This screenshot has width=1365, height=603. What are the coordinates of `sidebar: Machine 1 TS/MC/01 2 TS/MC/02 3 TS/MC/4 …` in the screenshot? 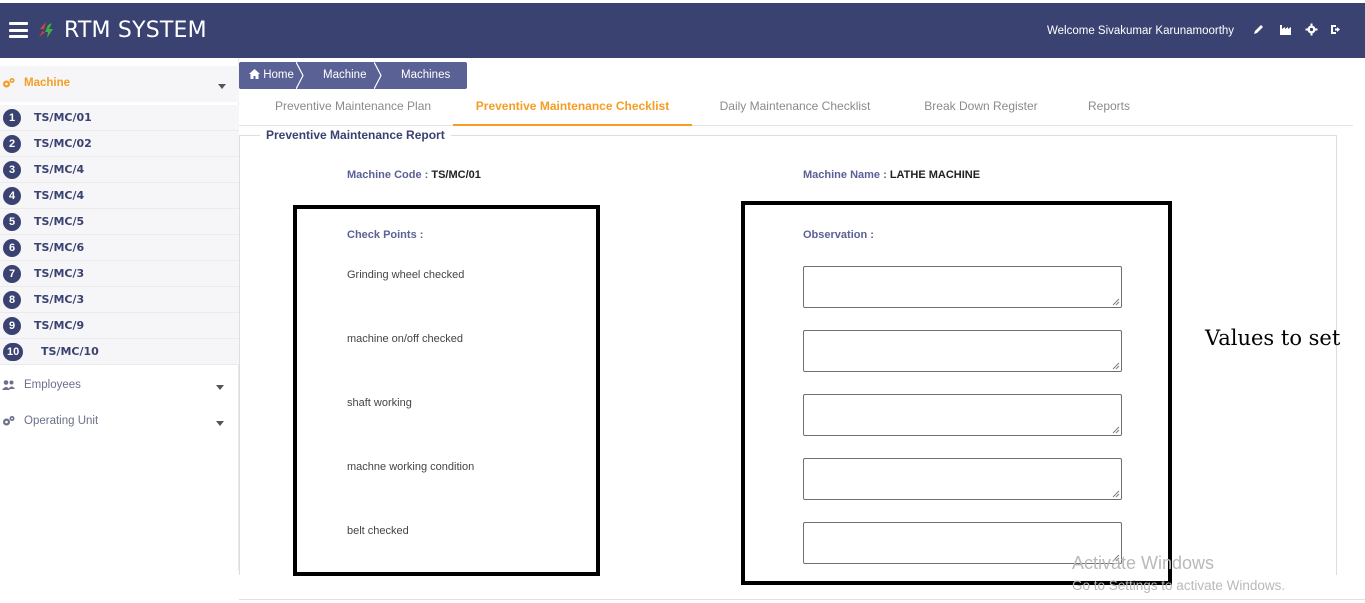 It's located at (119, 314).